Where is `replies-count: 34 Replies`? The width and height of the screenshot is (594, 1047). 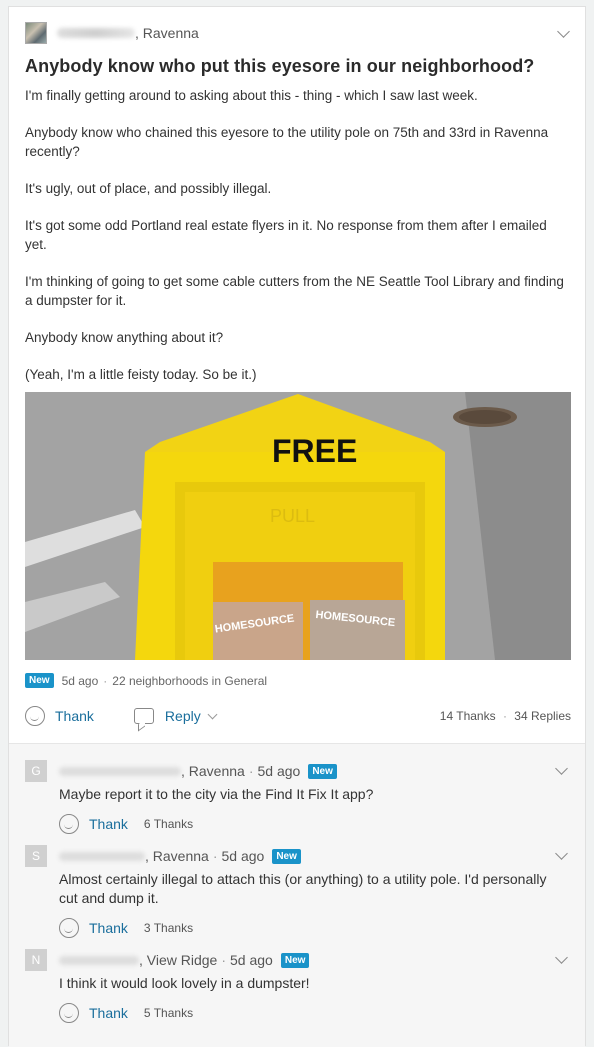 replies-count: 34 Replies is located at coordinates (542, 716).